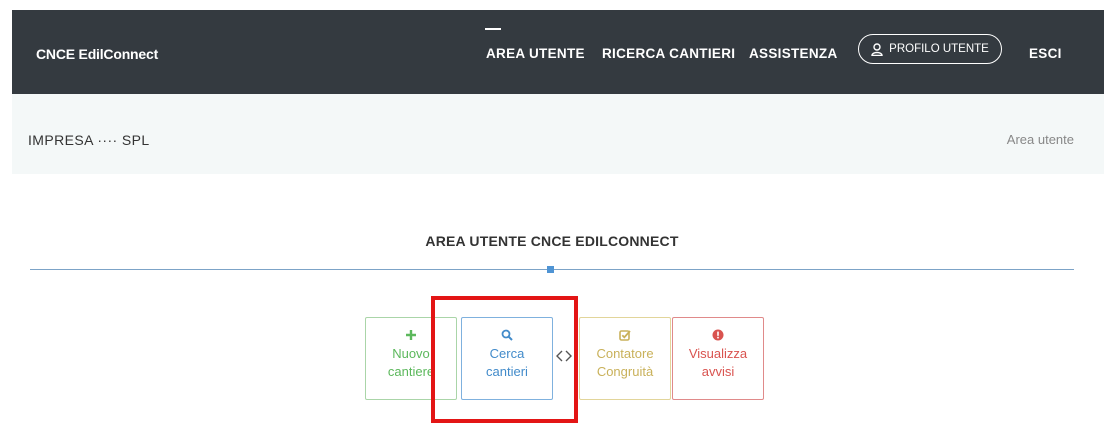 This screenshot has width=1104, height=439. Describe the element at coordinates (550, 269) in the screenshot. I see `divider-marker` at that location.